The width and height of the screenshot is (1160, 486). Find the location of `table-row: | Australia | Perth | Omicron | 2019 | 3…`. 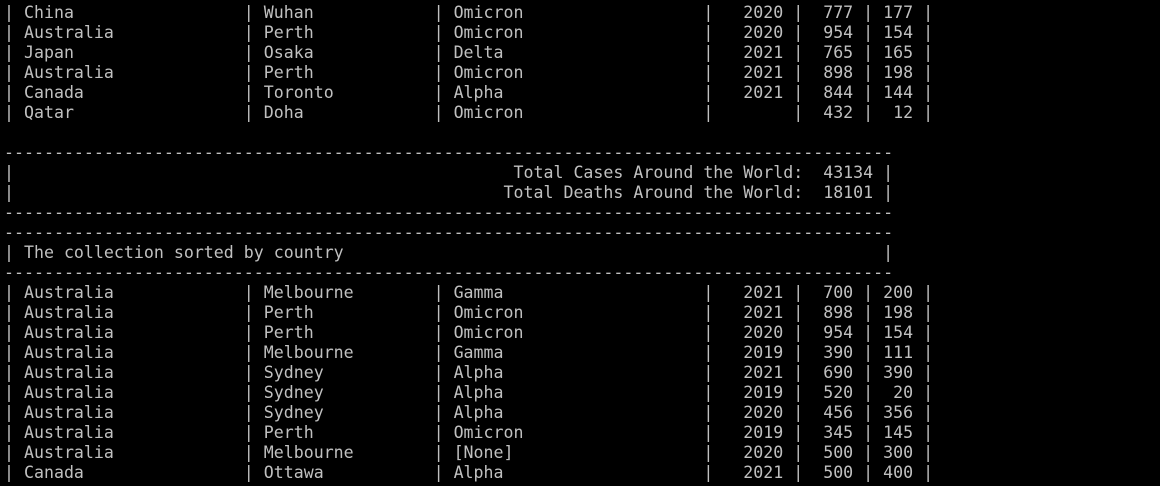

table-row: | Australia | Perth | Omicron | 2019 | 3… is located at coordinates (469, 432).